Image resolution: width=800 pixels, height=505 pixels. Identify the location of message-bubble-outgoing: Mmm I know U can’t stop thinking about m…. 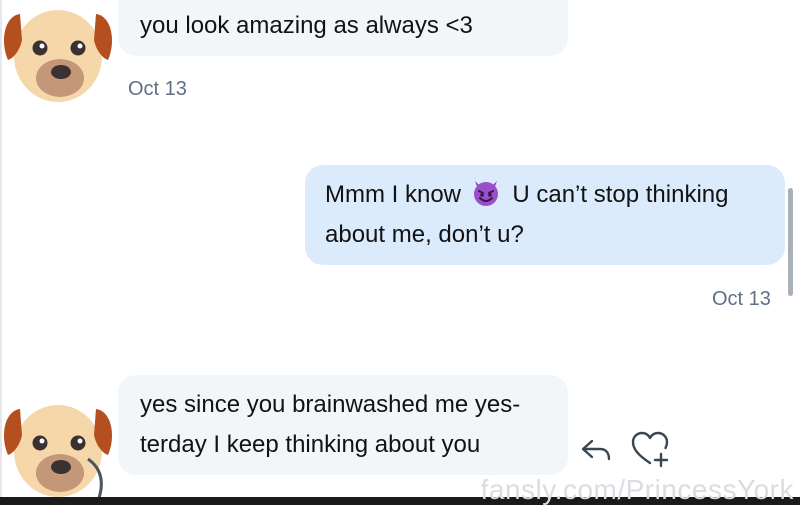
(545, 215).